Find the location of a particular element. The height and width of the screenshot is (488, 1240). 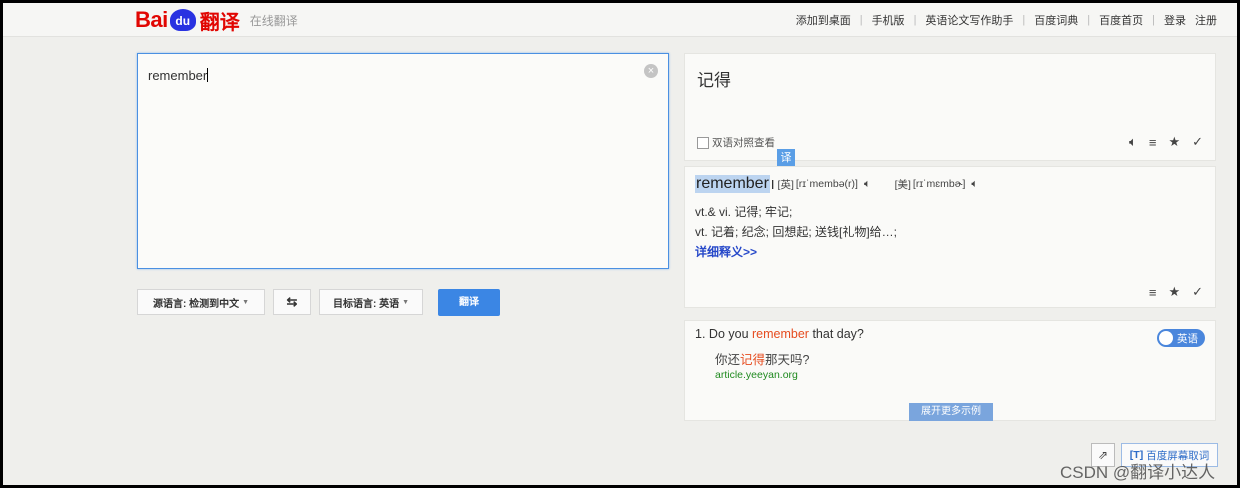

example-en-before: Do you is located at coordinates (730, 334).